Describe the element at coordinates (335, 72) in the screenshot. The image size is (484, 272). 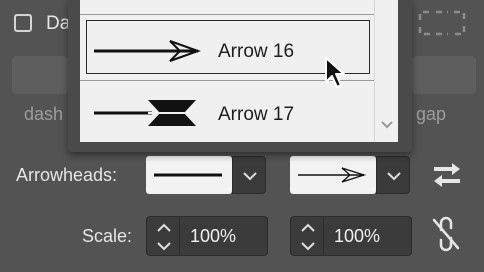
I see `mouse-cursor-icon` at that location.